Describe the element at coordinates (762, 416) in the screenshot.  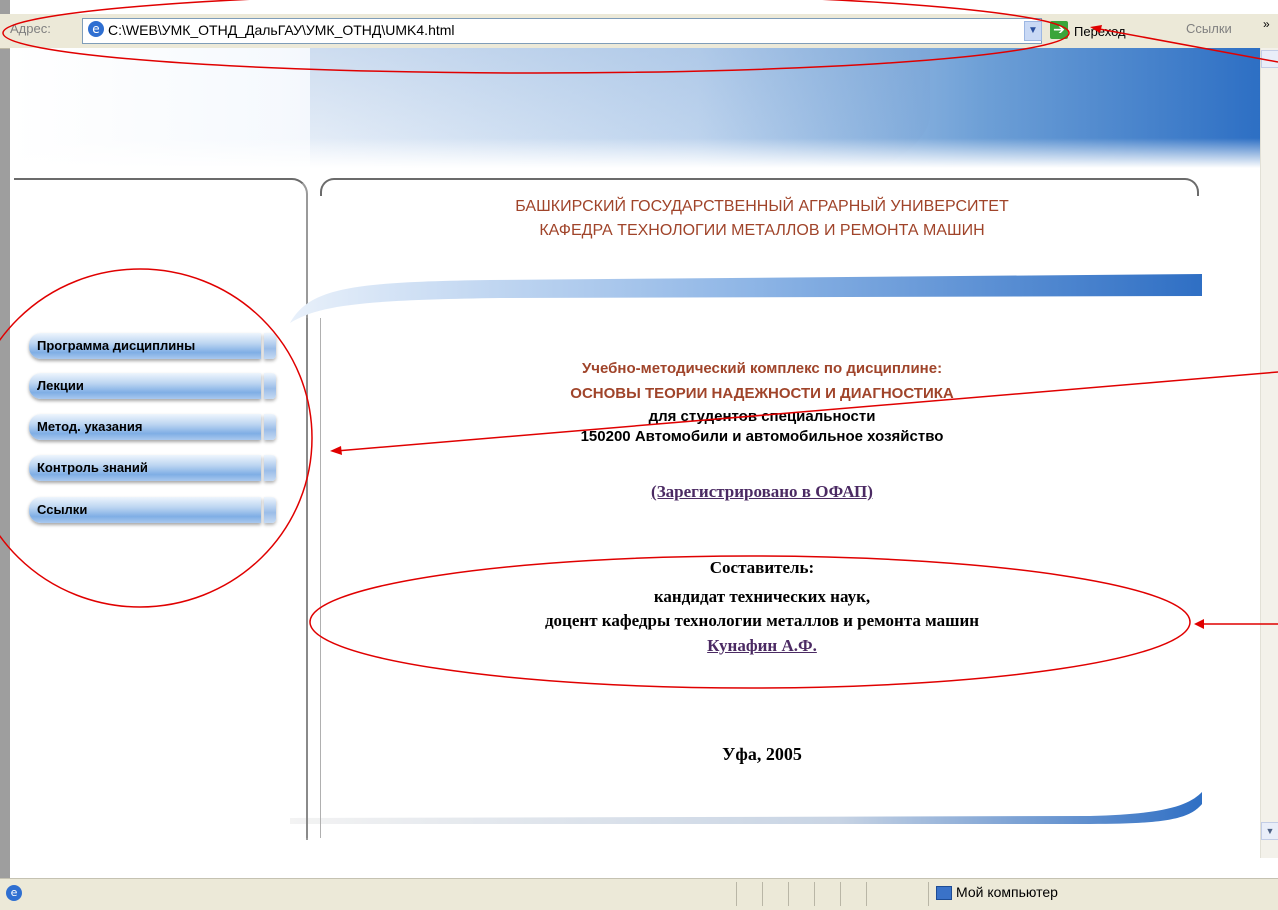
I see `students-text: для студентов специальности` at that location.